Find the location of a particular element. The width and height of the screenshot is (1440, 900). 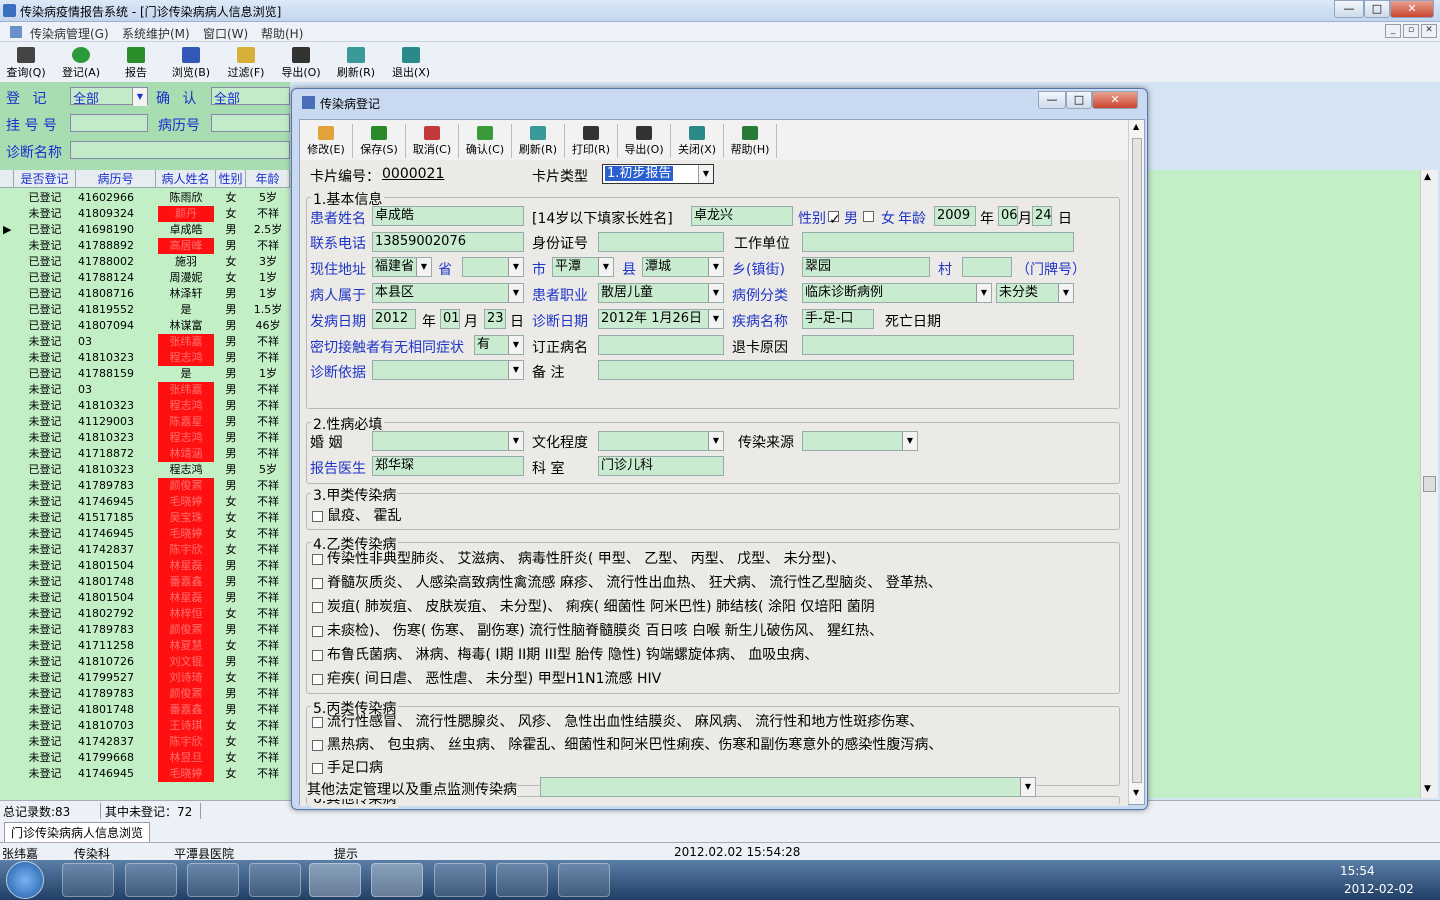

table-row: 未登记 41799527 刘诗琦女 不祥 is located at coordinates (145, 678).